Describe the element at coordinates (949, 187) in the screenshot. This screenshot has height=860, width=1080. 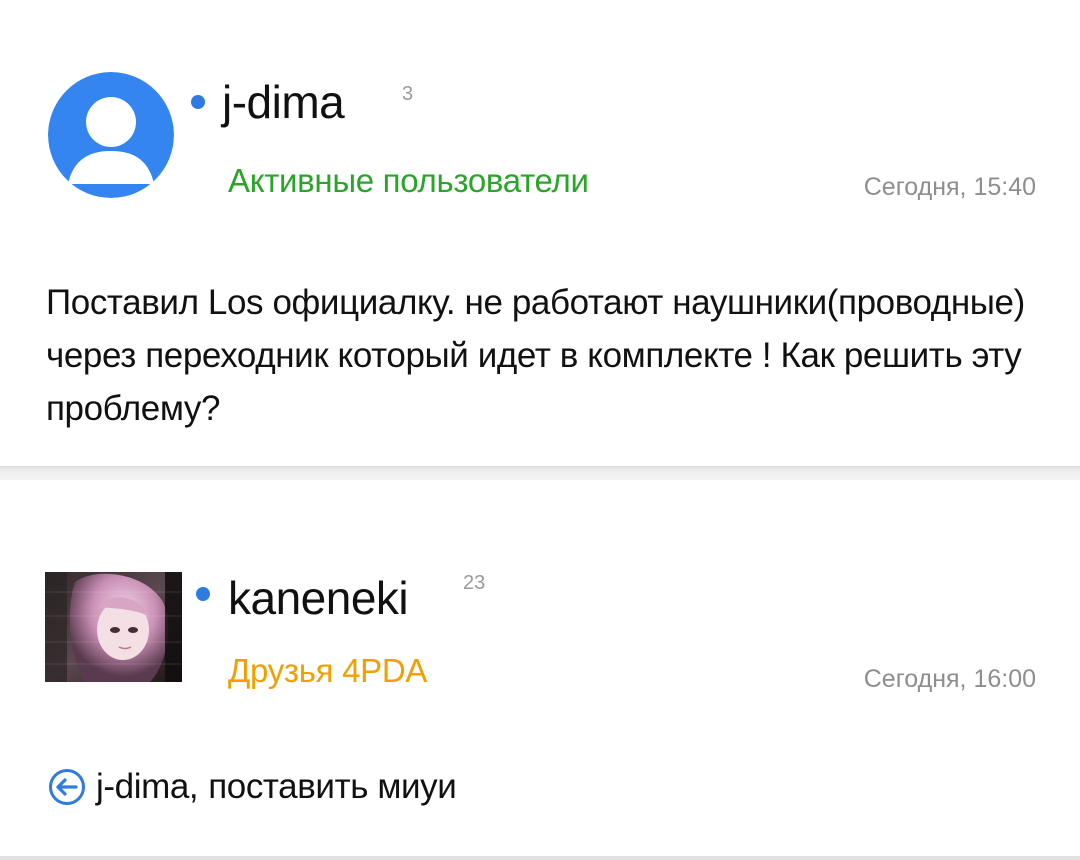
I see `post-timestamp: Сегодня, 15:40` at that location.